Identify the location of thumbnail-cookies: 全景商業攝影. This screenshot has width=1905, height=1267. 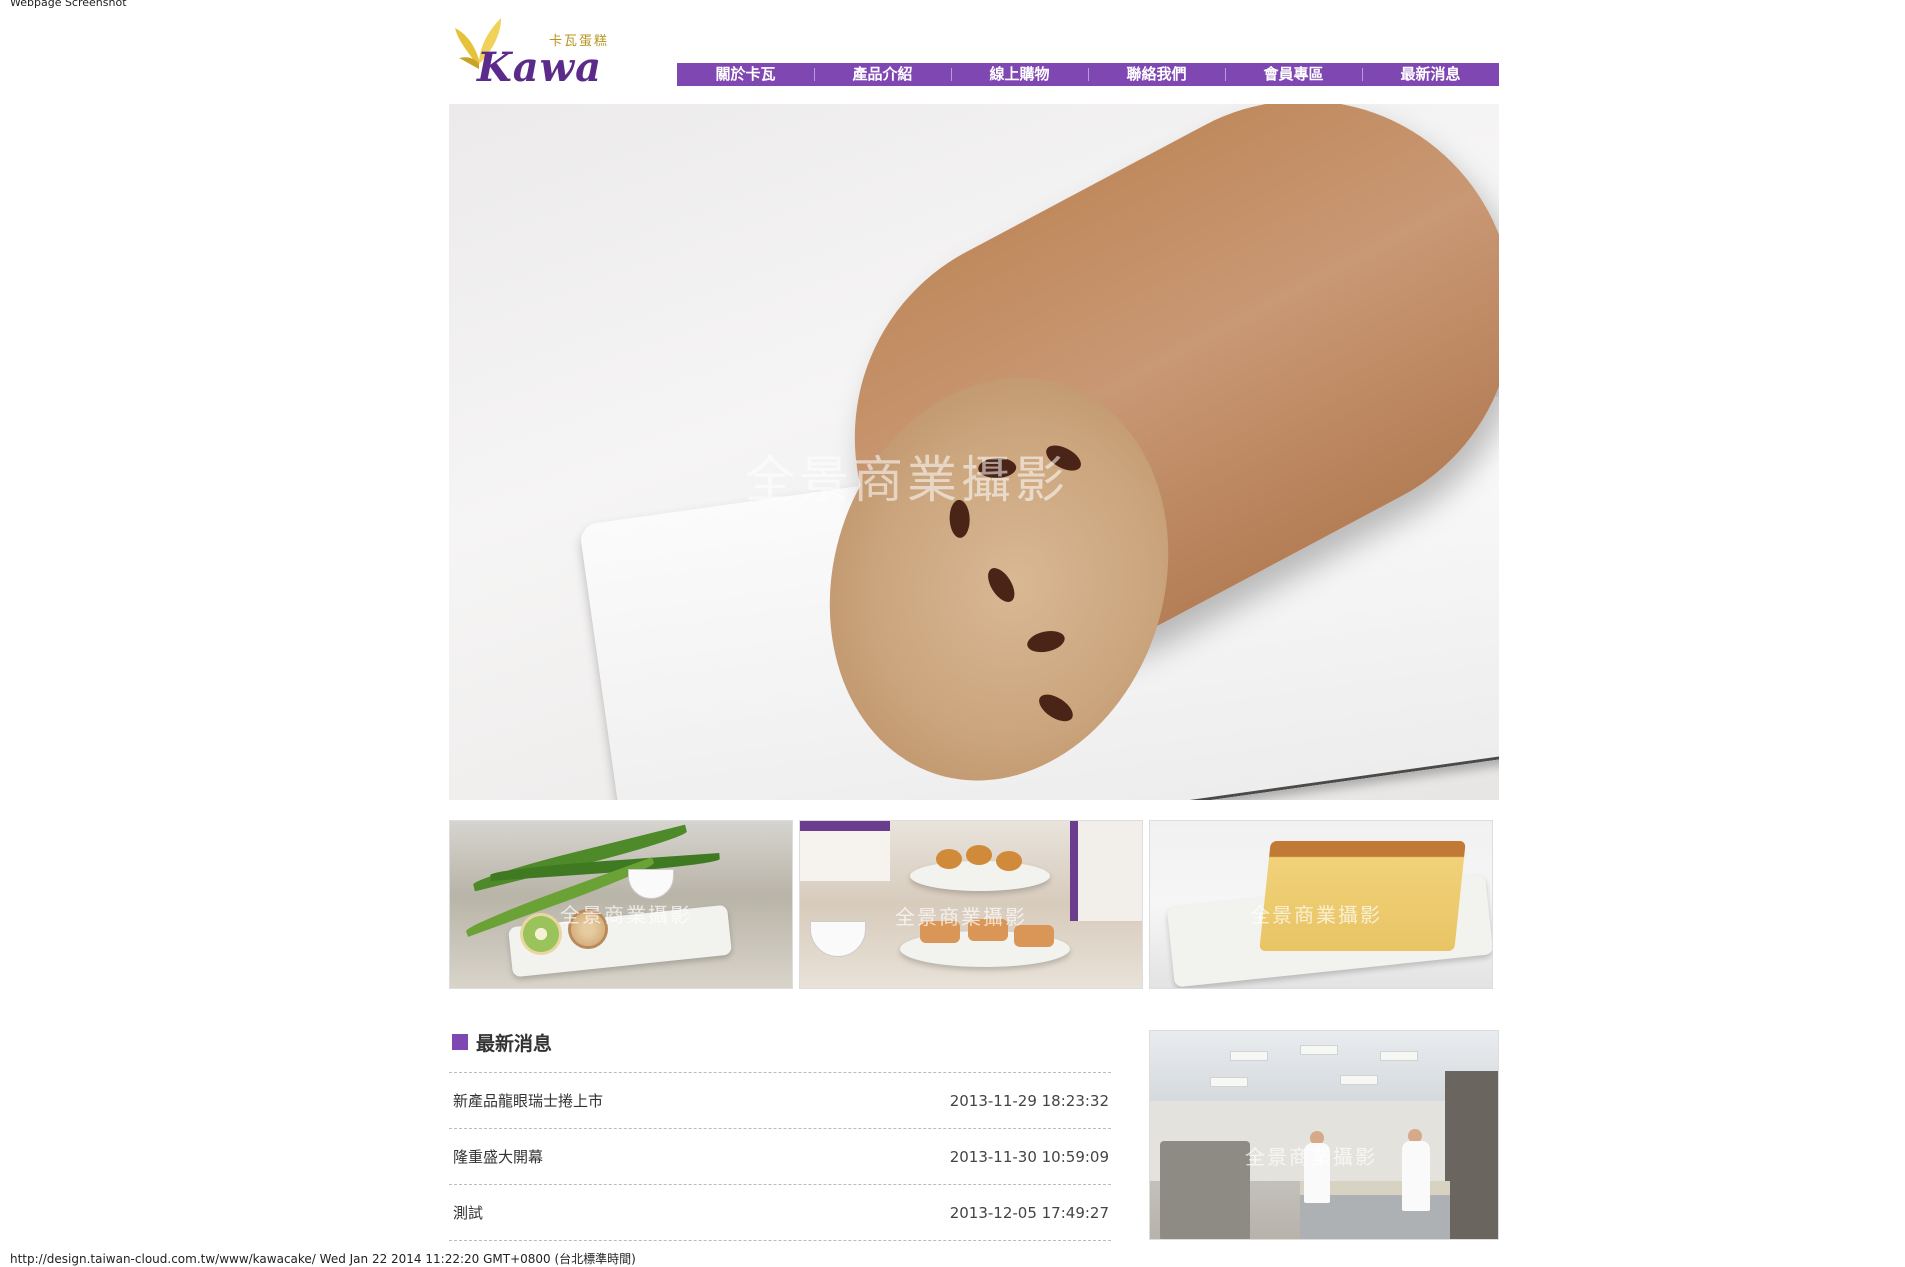
(971, 904).